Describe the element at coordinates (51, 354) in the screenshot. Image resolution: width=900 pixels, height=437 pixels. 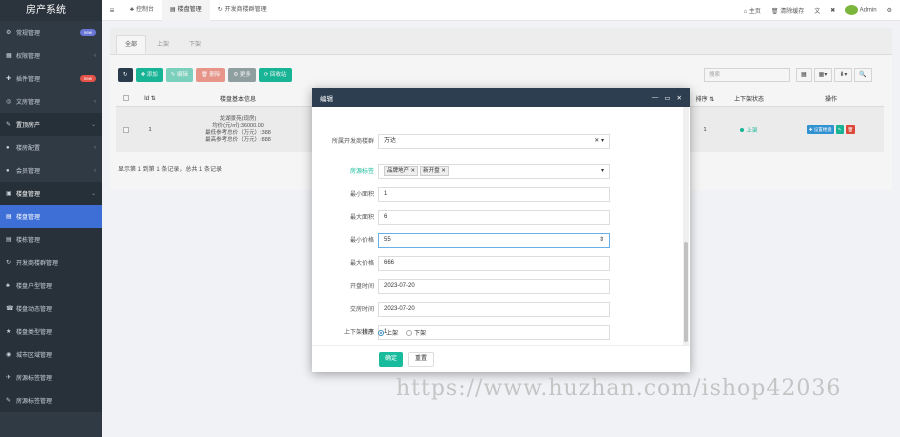
I see `sidebar-item-14: ◉ 城市区域管理` at that location.